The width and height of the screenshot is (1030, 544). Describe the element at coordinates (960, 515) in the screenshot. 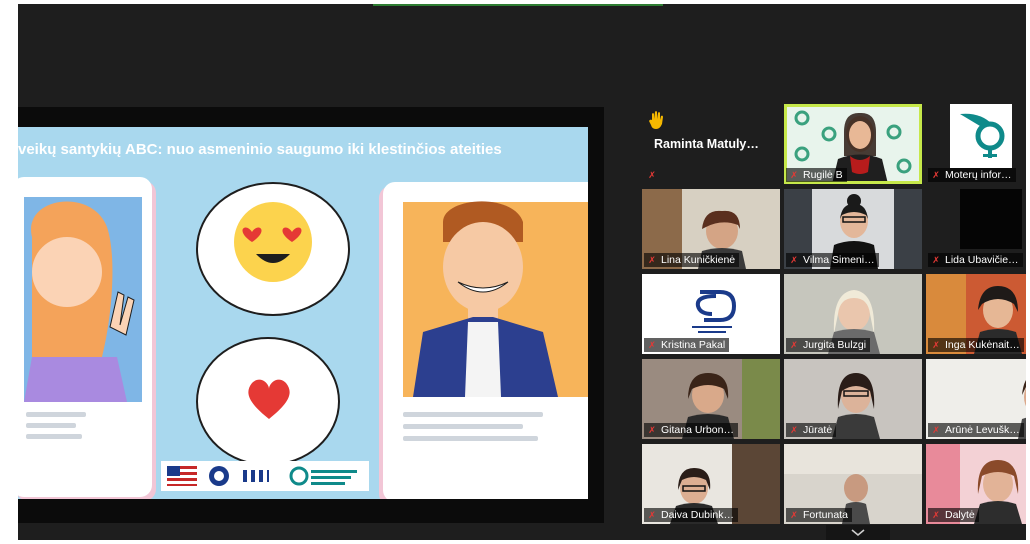

I see `participant-name: Dalytė` at that location.